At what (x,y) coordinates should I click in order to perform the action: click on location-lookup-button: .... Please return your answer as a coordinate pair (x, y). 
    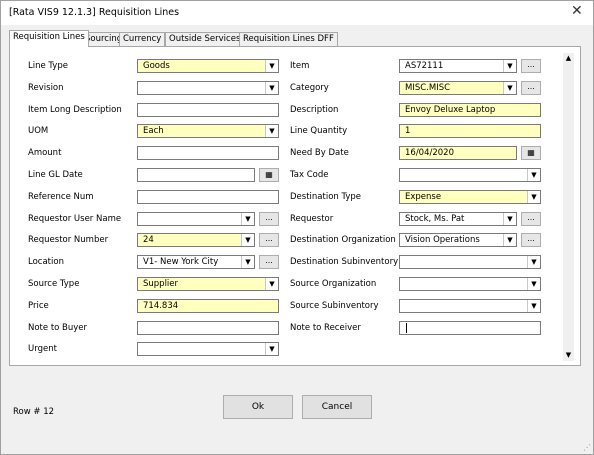
    Looking at the image, I should click on (269, 262).